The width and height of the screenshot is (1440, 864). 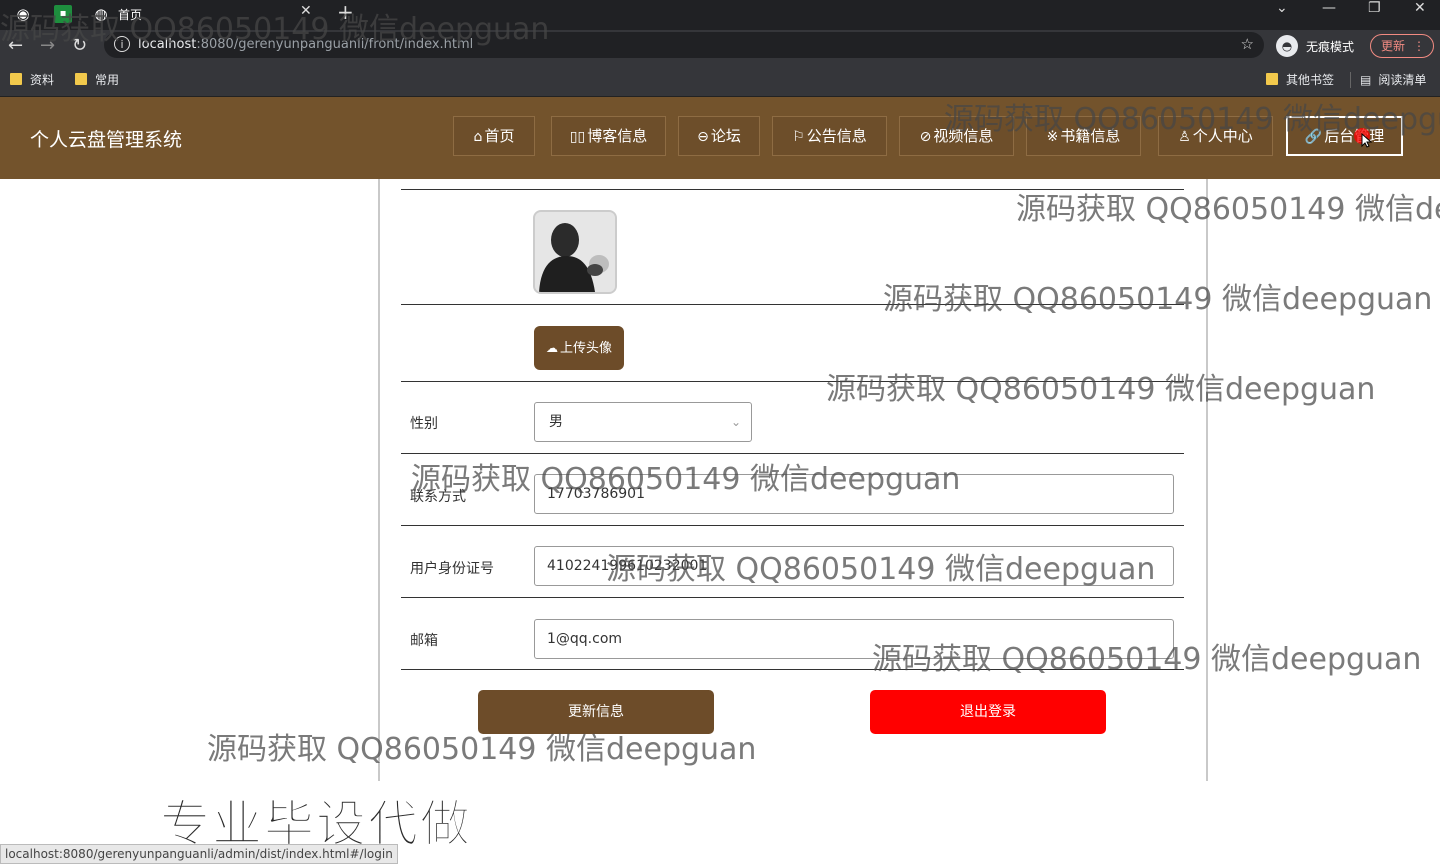 What do you see at coordinates (1083, 136) in the screenshot?
I see `nav-books: ※ 书籍信息` at bounding box center [1083, 136].